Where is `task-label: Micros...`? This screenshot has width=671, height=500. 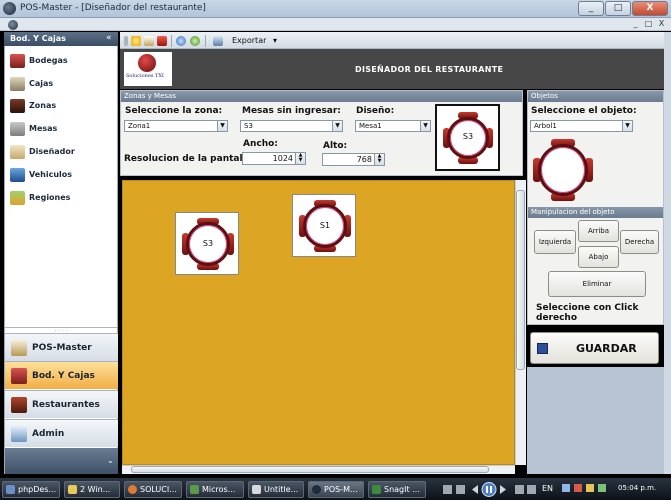 task-label: Micros... is located at coordinates (219, 489).